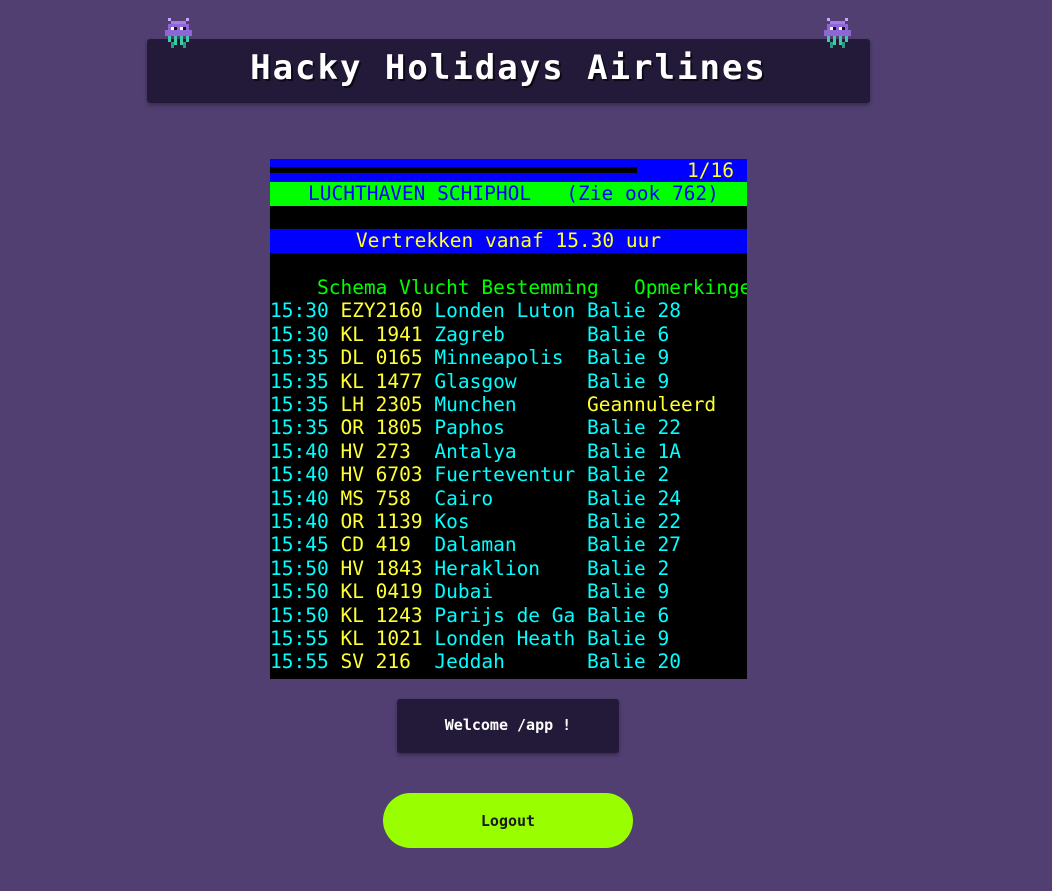  What do you see at coordinates (475, 404) in the screenshot?
I see `destination: Munchen` at bounding box center [475, 404].